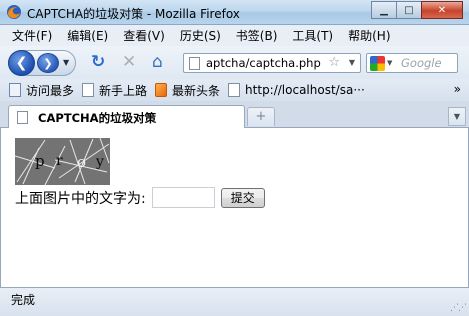 This screenshot has width=469, height=316. What do you see at coordinates (133, 14) in the screenshot?
I see `window-title: CAPTCHA的垃圾对策 - Mozilla Firefox` at bounding box center [133, 14].